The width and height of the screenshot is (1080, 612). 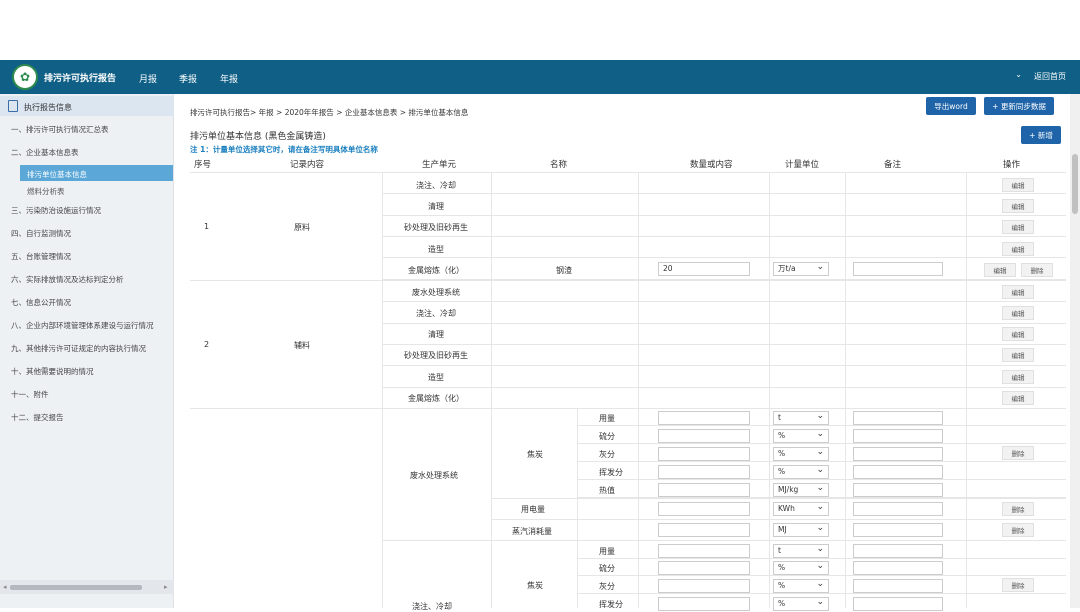 I want to click on sidebar-item-summary: 一、排污许可执行情况汇总表, so click(x=60, y=129).